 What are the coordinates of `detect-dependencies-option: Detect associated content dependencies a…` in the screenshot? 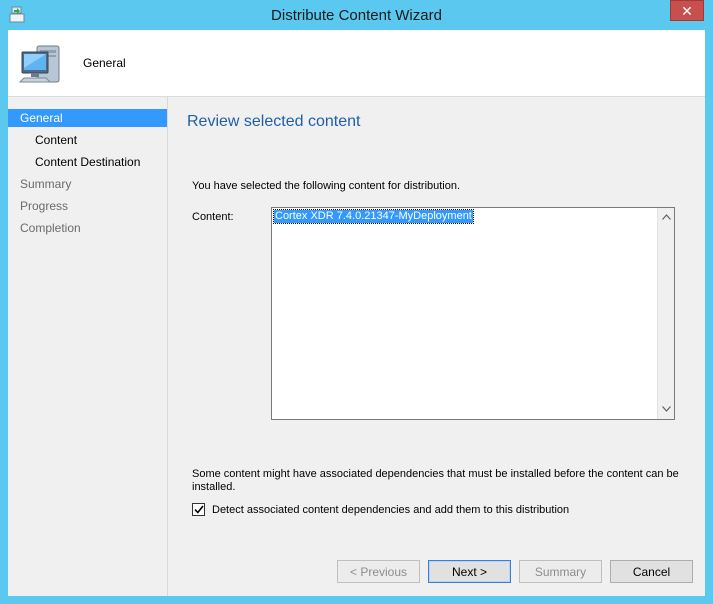 It's located at (380, 509).